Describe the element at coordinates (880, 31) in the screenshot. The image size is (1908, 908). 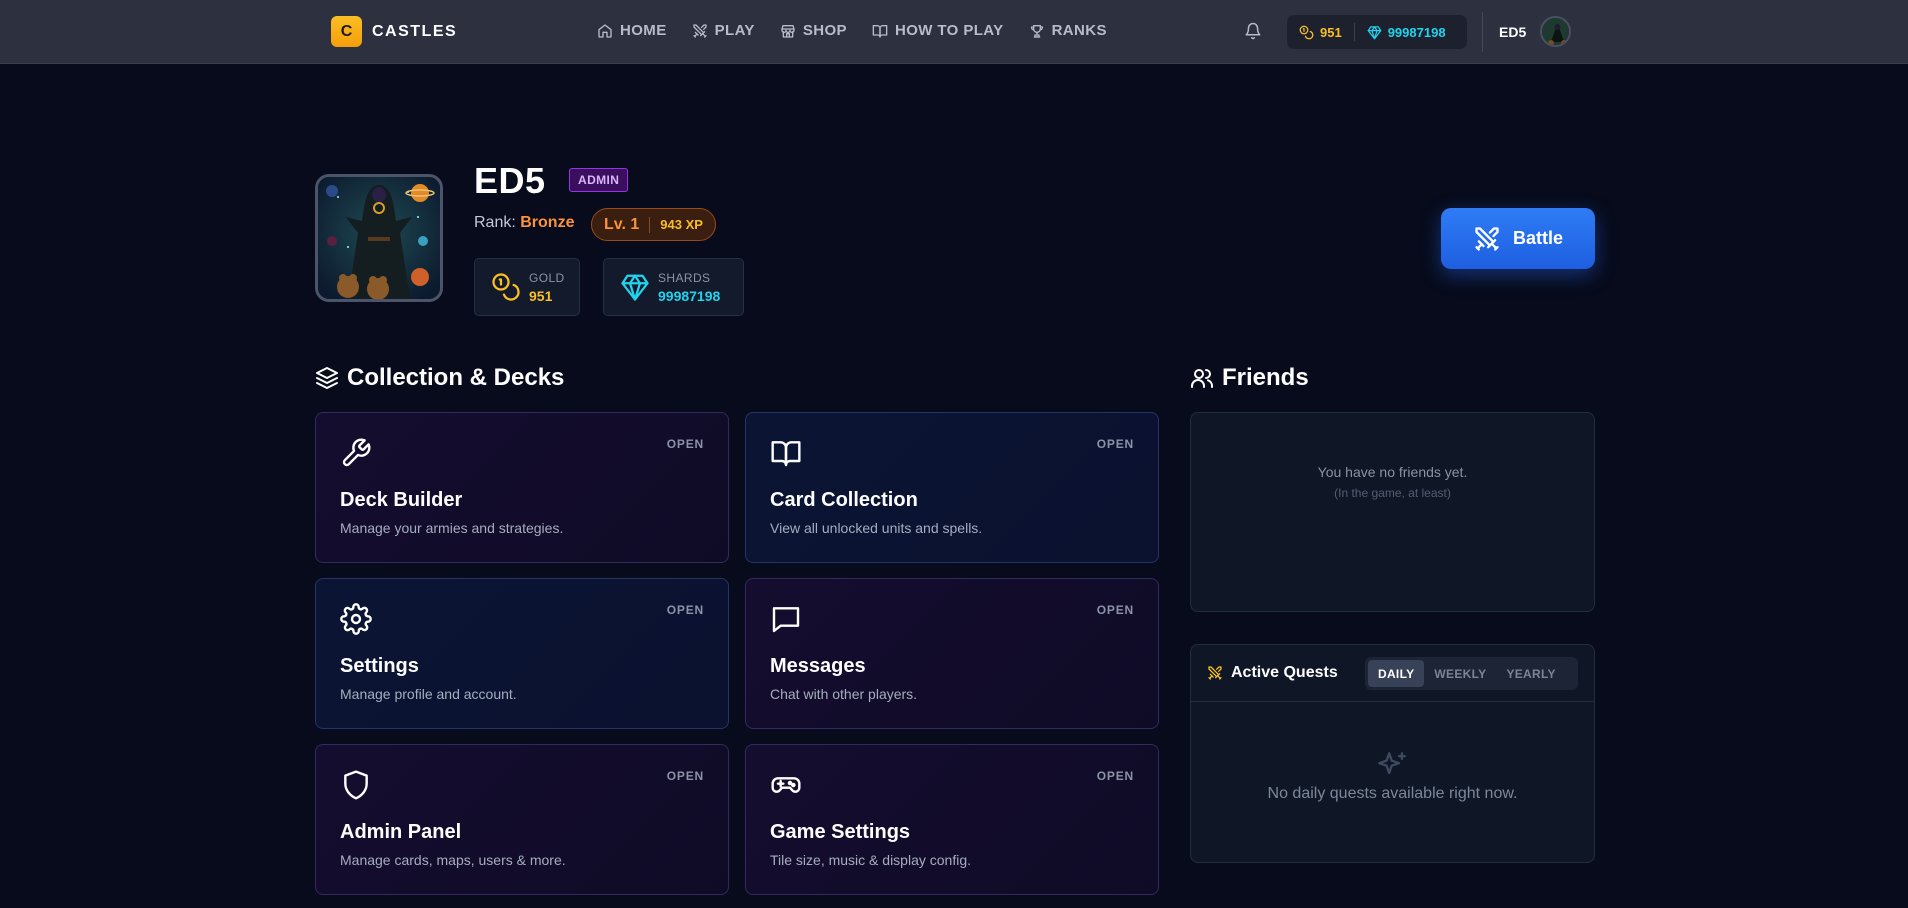
I see `book-icon` at that location.